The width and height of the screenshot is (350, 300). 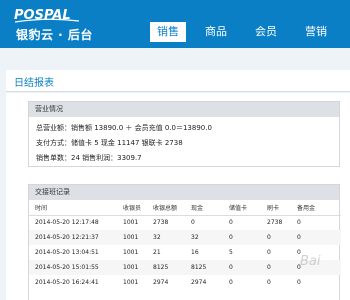 What do you see at coordinates (348, 32) in the screenshot?
I see `nav-item-staff: 员` at bounding box center [348, 32].